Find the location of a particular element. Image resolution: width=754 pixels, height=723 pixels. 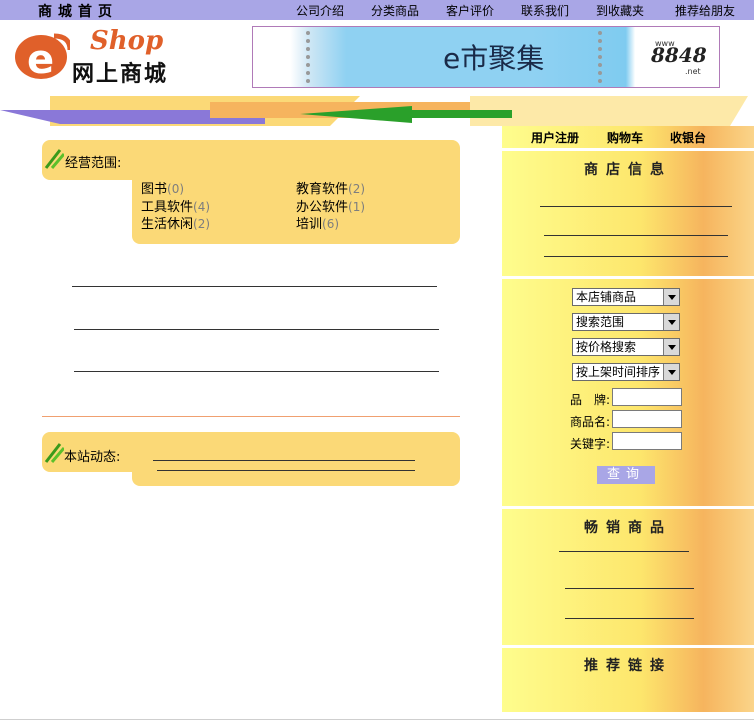

footer-divider is located at coordinates (377, 719).